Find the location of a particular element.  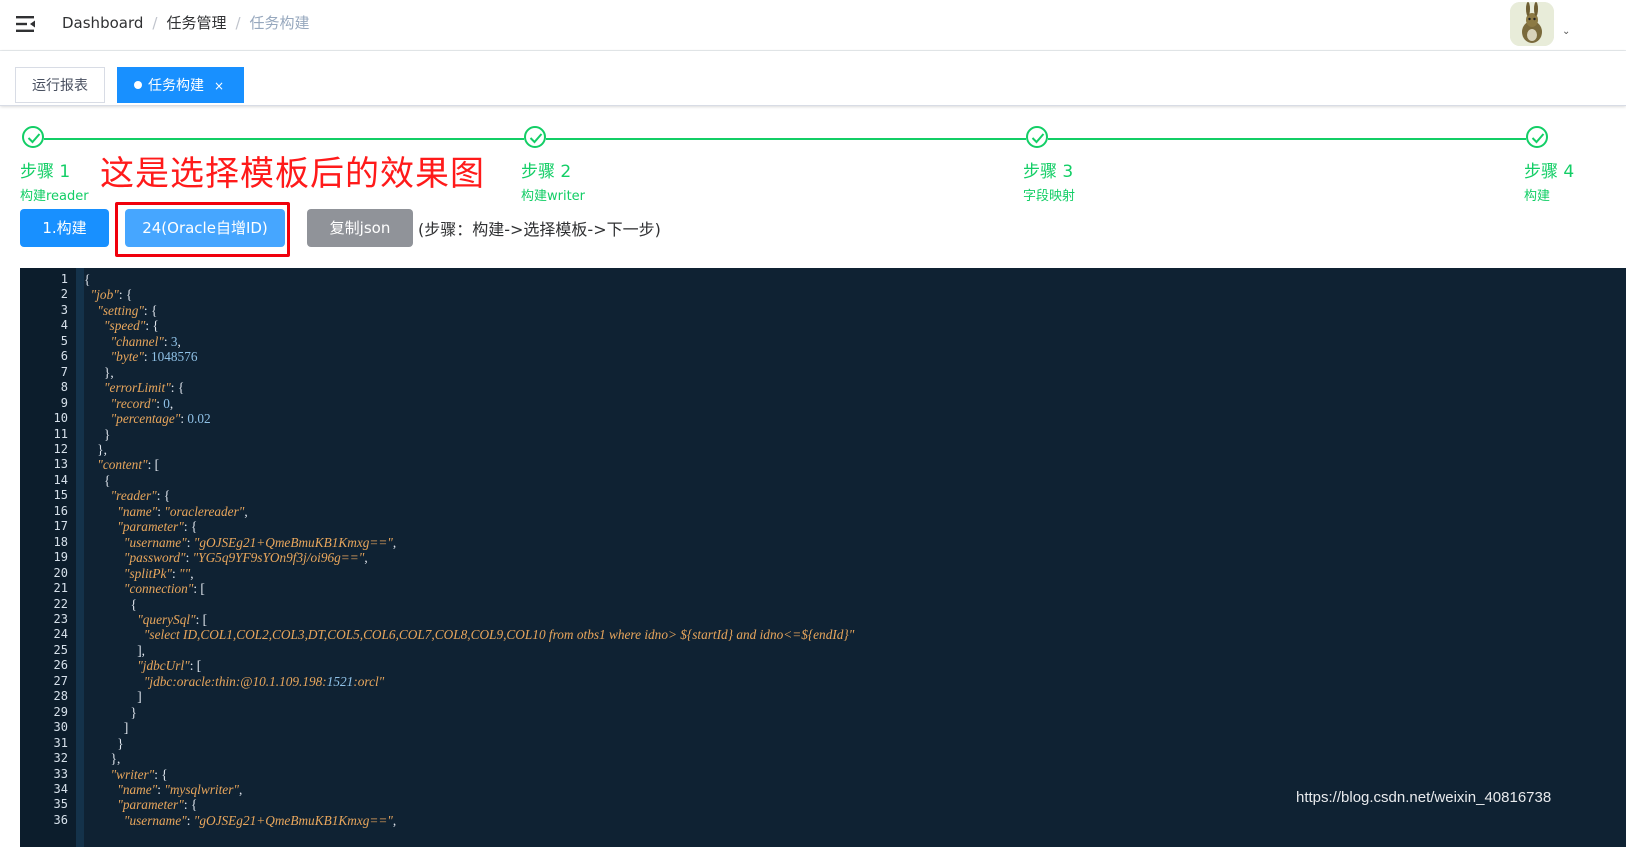

step-2-description: 构建writer is located at coordinates (553, 196).